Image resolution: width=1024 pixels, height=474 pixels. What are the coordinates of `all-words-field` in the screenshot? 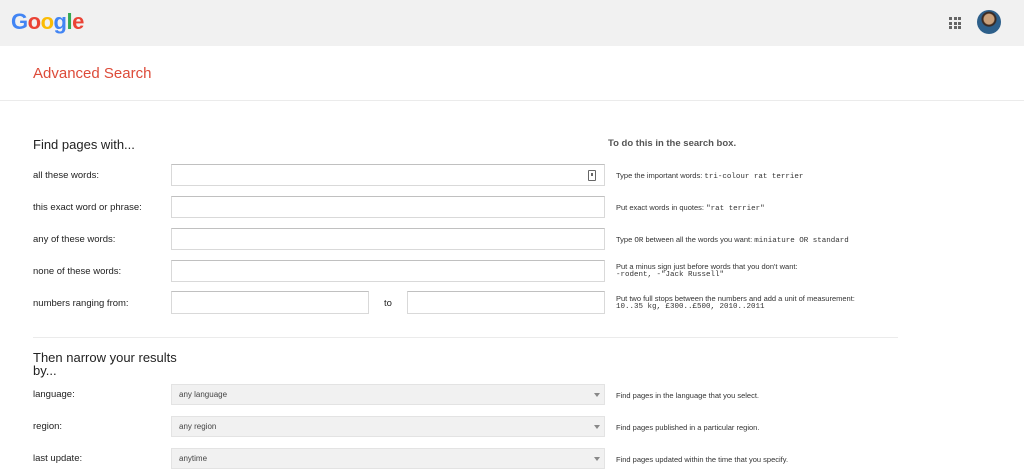 It's located at (388, 175).